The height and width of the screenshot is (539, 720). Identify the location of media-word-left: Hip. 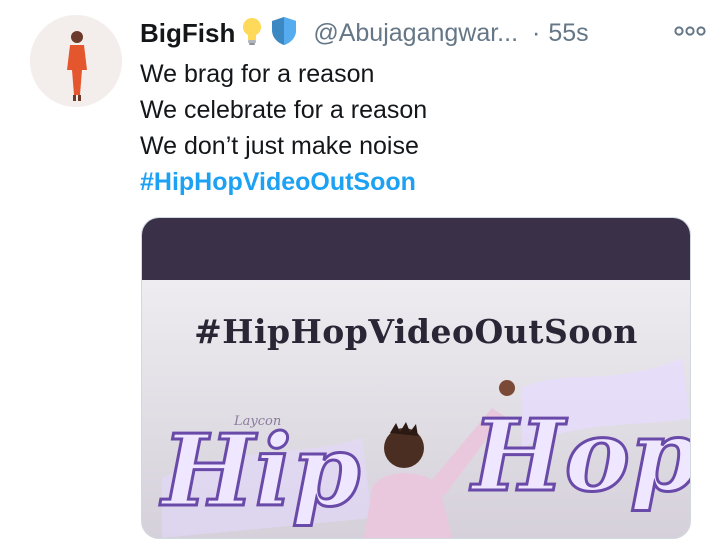
(260, 471).